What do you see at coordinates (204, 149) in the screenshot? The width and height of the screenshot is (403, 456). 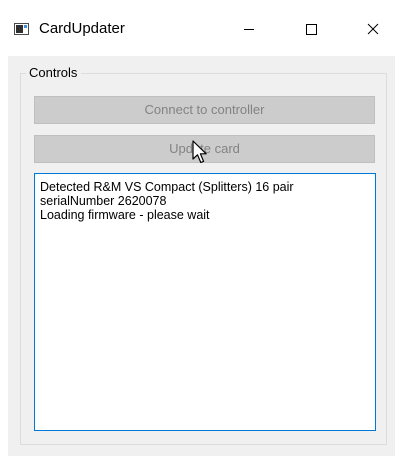 I see `update-card-button: Update card` at bounding box center [204, 149].